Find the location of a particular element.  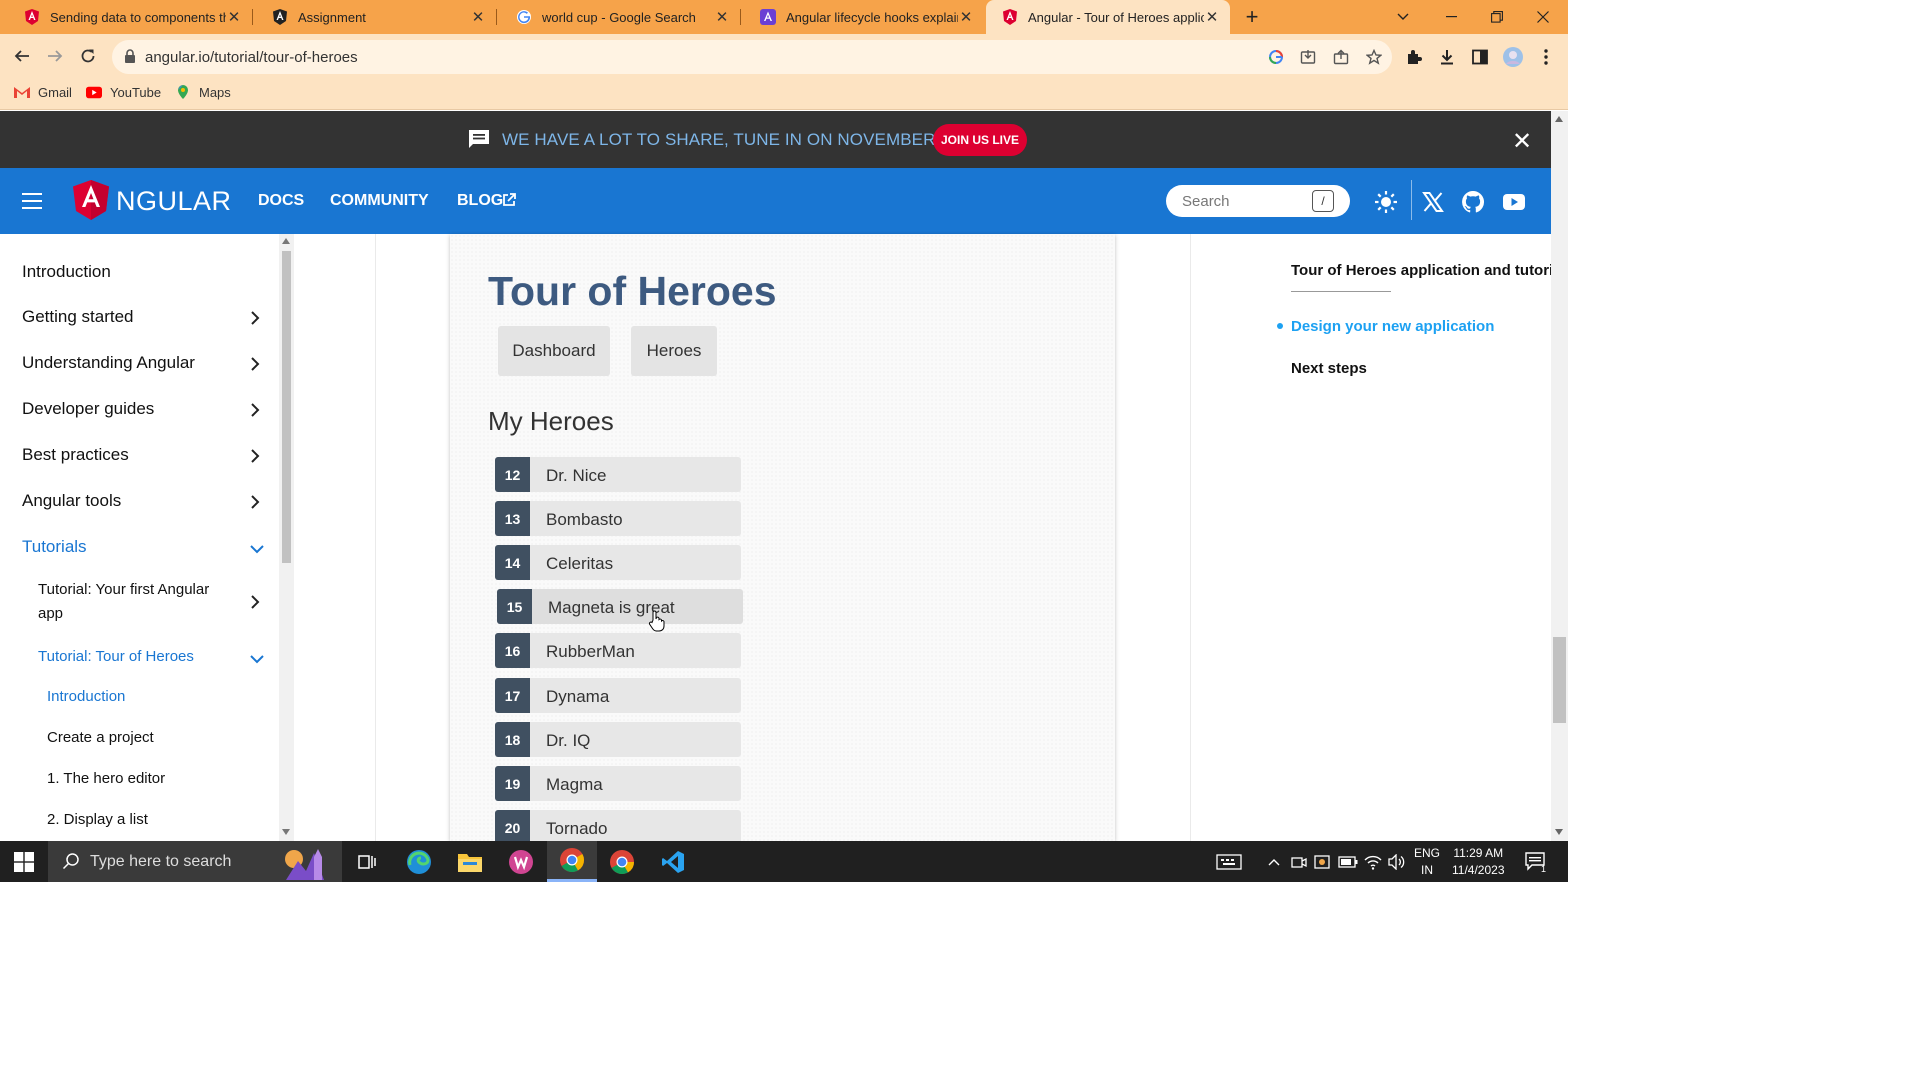

security-icon is located at coordinates (1322, 862).